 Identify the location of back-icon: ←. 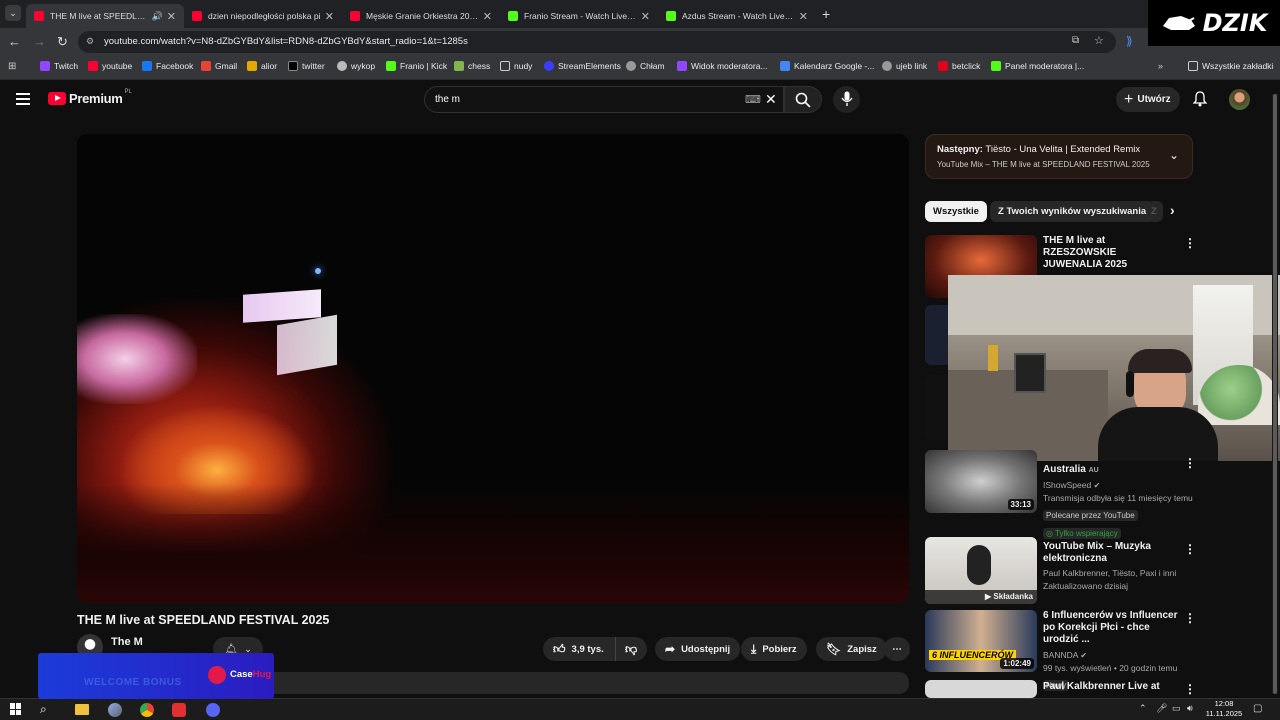
(14, 41).